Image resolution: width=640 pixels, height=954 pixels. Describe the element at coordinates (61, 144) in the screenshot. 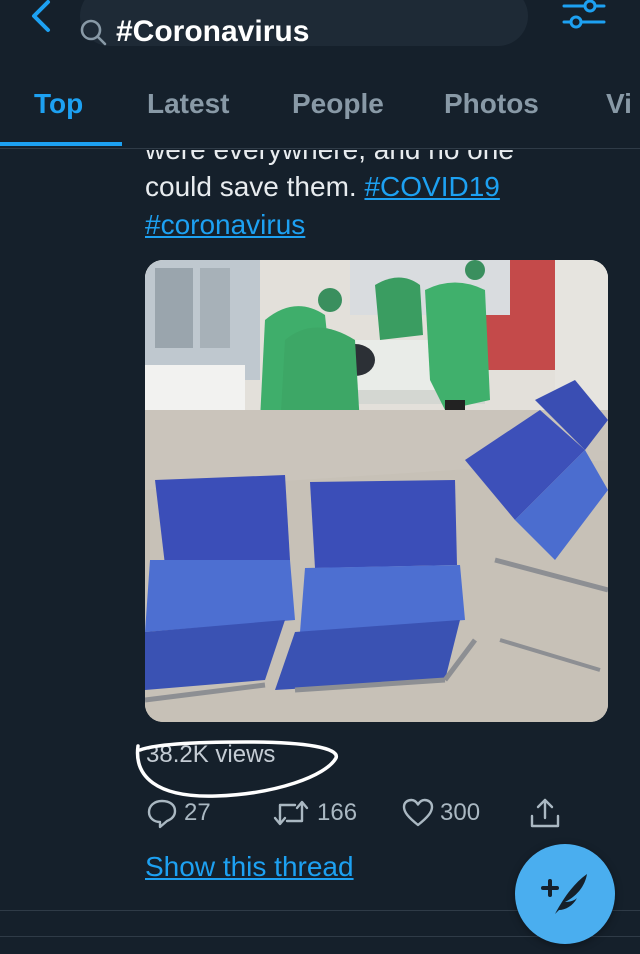

I see `active-tab-indicator` at that location.